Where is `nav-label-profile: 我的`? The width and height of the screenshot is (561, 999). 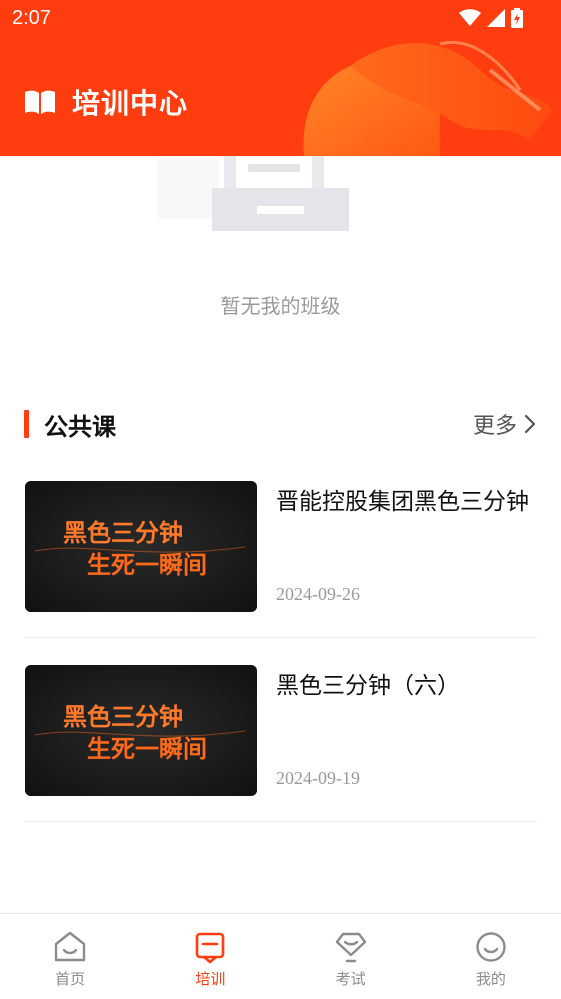
nav-label-profile: 我的 is located at coordinates (490, 979).